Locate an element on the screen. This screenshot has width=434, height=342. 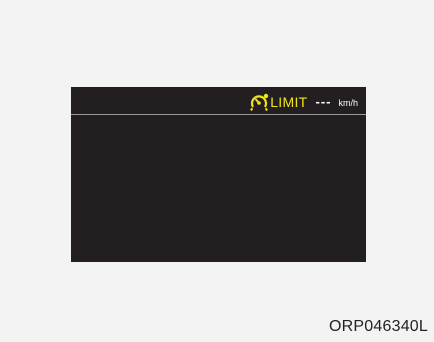
speed-unit: km/h is located at coordinates (348, 103).